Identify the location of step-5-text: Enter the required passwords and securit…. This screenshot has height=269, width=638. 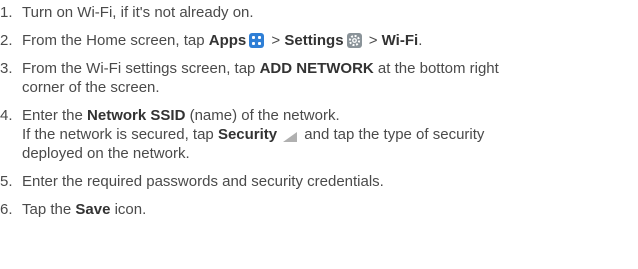
(203, 181).